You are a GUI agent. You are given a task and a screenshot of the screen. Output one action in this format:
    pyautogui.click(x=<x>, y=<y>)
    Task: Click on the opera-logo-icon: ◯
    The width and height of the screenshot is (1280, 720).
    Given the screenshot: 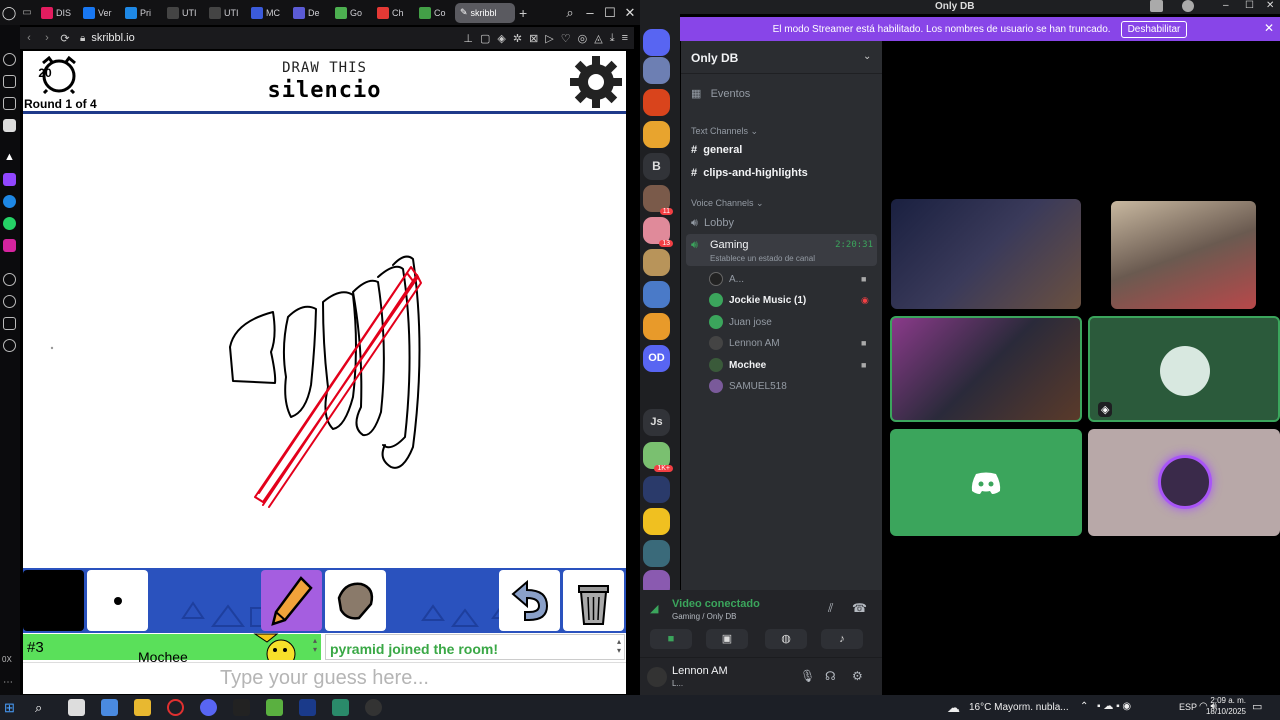 What is the action you would take?
    pyautogui.click(x=9, y=13)
    